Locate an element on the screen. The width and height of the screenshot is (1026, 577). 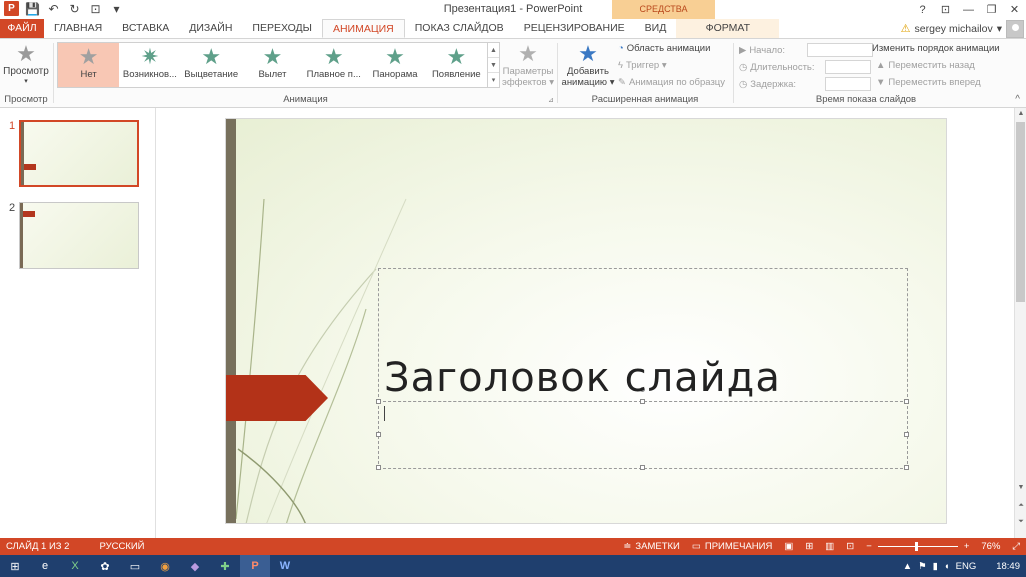
zoom-out-button: − is located at coordinates (869, 546).